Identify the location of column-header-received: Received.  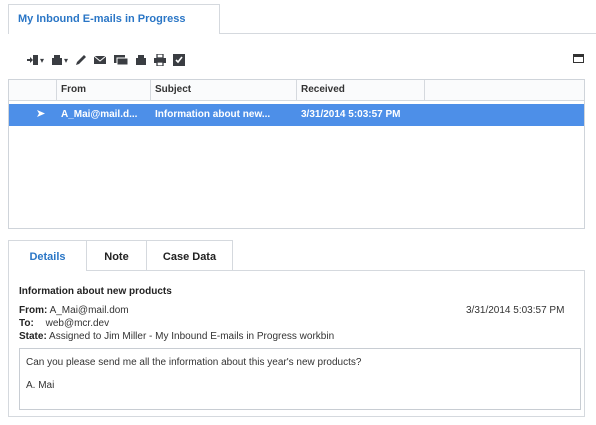
(361, 90).